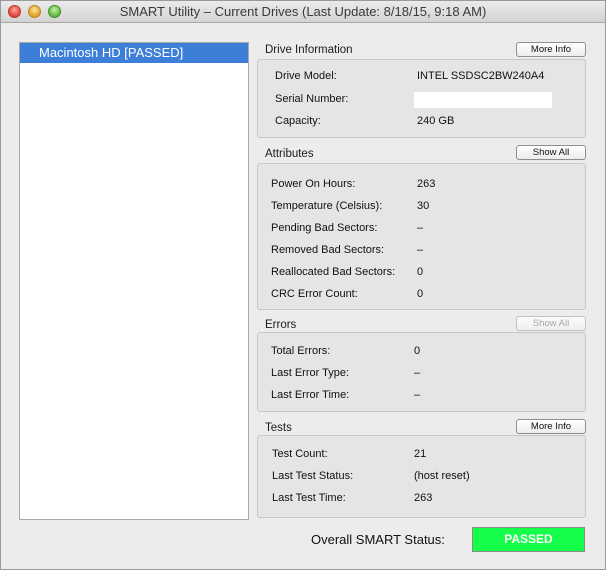 This screenshot has width=606, height=570. What do you see at coordinates (378, 539) in the screenshot?
I see `overall-smart-status-label: Overall SMART Status:` at bounding box center [378, 539].